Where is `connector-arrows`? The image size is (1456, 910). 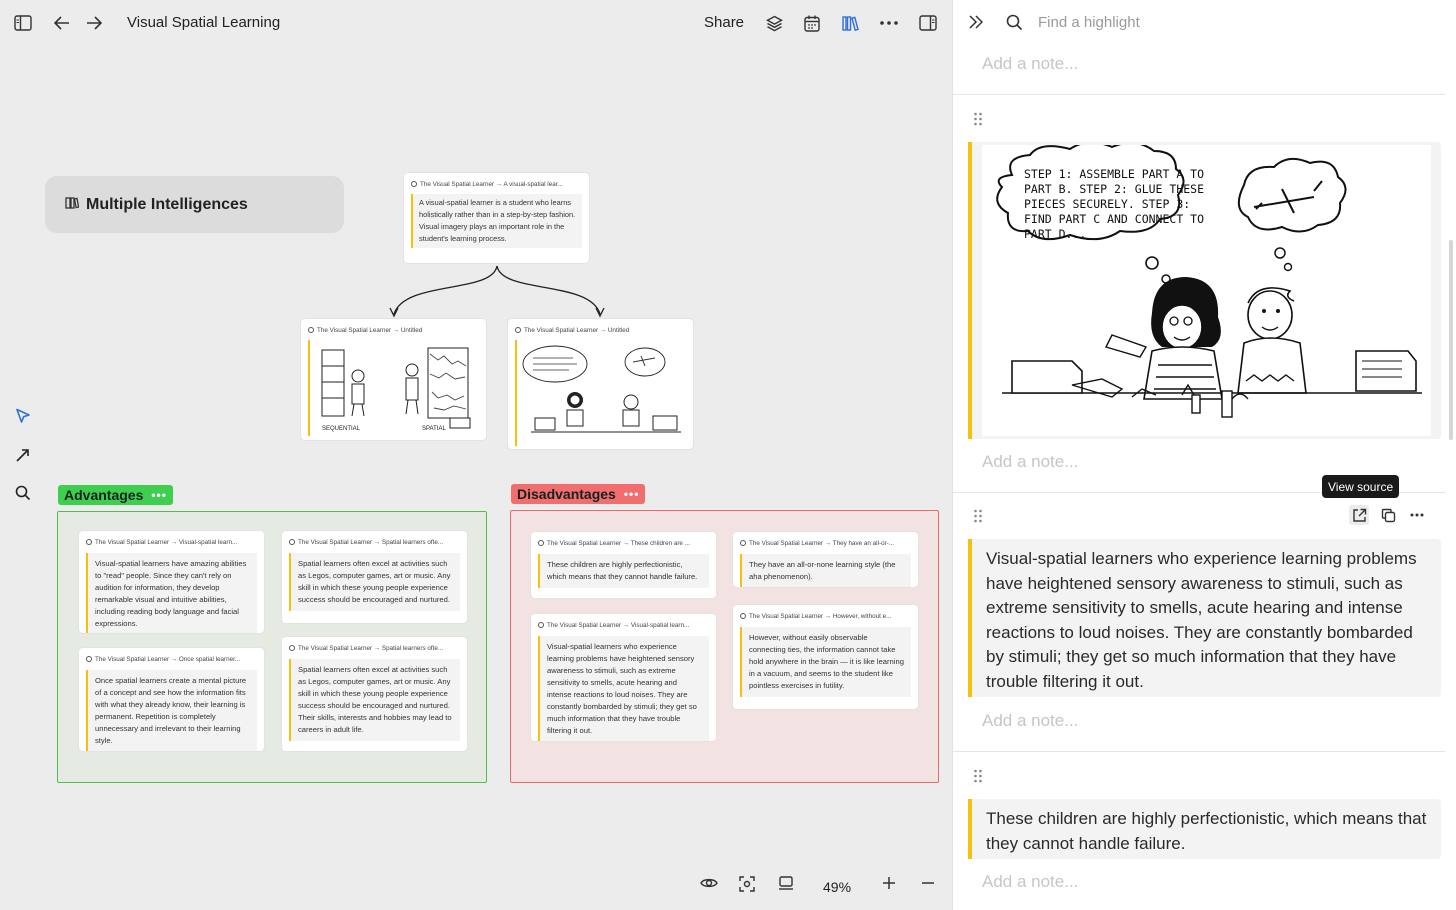
connector-arrows is located at coordinates (497, 291).